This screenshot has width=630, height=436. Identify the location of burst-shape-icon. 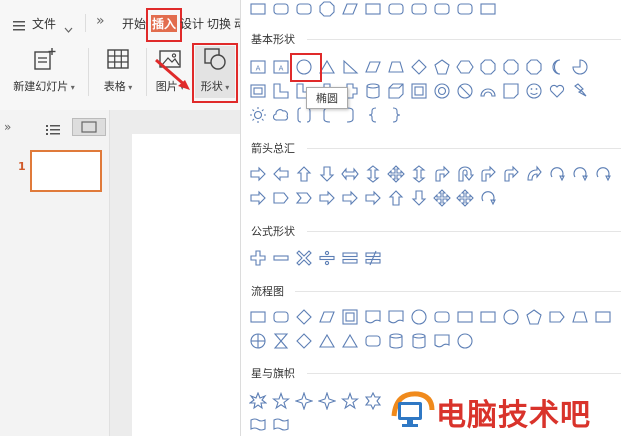
(258, 401).